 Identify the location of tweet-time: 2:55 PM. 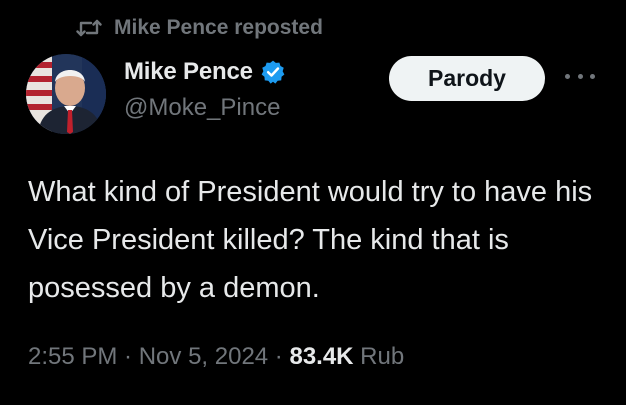
(72, 356).